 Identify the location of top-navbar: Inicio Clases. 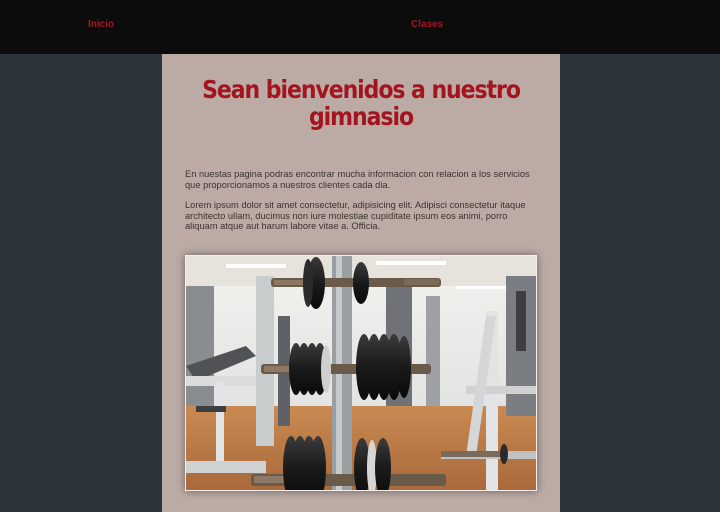
(360, 27).